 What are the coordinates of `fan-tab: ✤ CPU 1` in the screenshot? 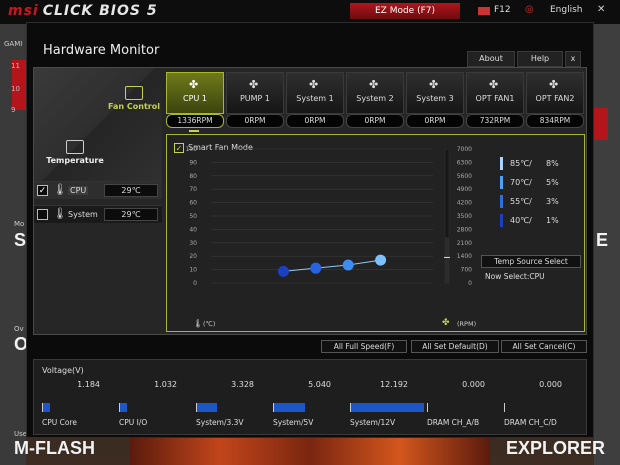 It's located at (195, 93).